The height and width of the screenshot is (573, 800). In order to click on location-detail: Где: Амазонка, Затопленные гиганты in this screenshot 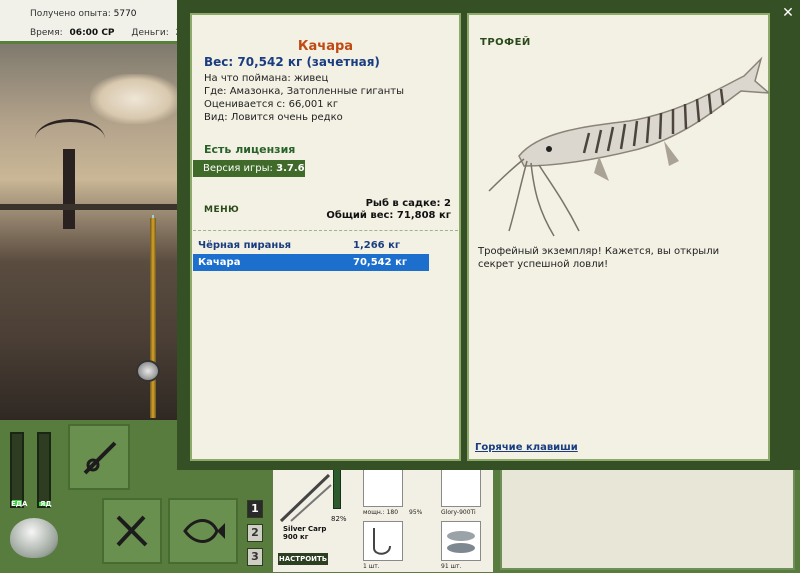, I will do `click(304, 91)`.